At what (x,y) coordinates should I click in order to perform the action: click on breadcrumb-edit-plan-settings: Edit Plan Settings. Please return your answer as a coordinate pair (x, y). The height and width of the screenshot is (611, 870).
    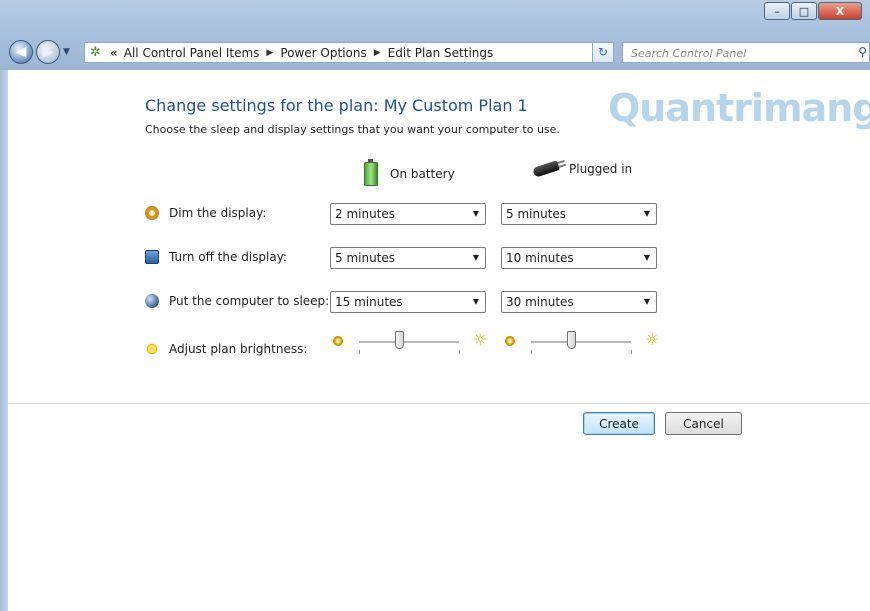
    Looking at the image, I should click on (441, 53).